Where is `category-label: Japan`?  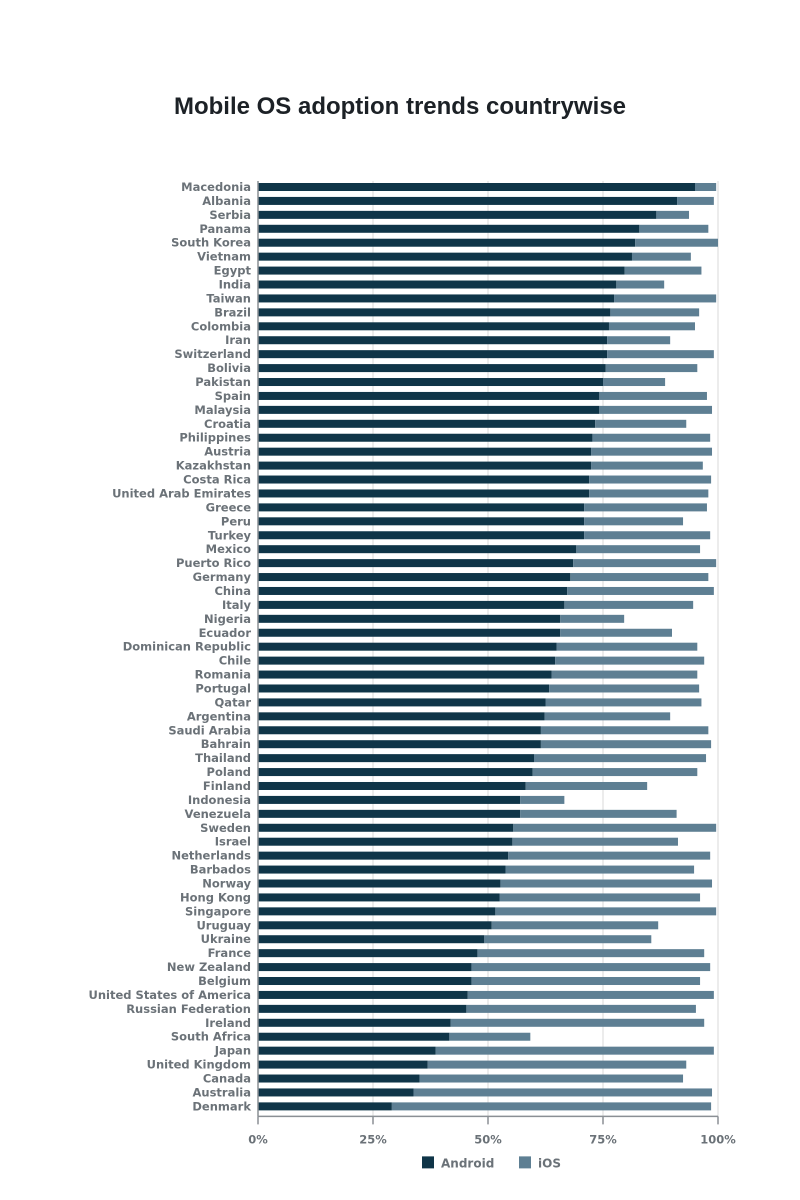 category-label: Japan is located at coordinates (232, 1051).